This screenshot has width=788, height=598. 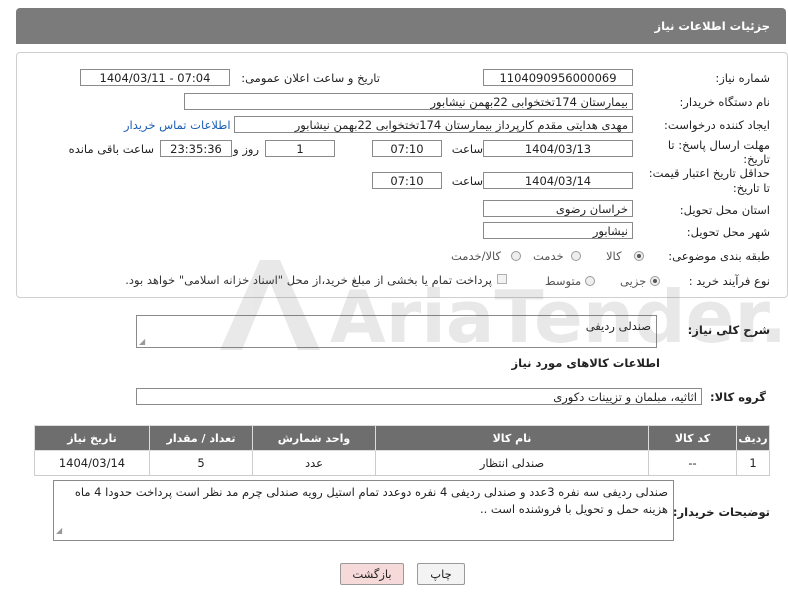 What do you see at coordinates (718, 145) in the screenshot?
I see `deadline-label: مهلت ارسال پاسخ: تا` at bounding box center [718, 145].